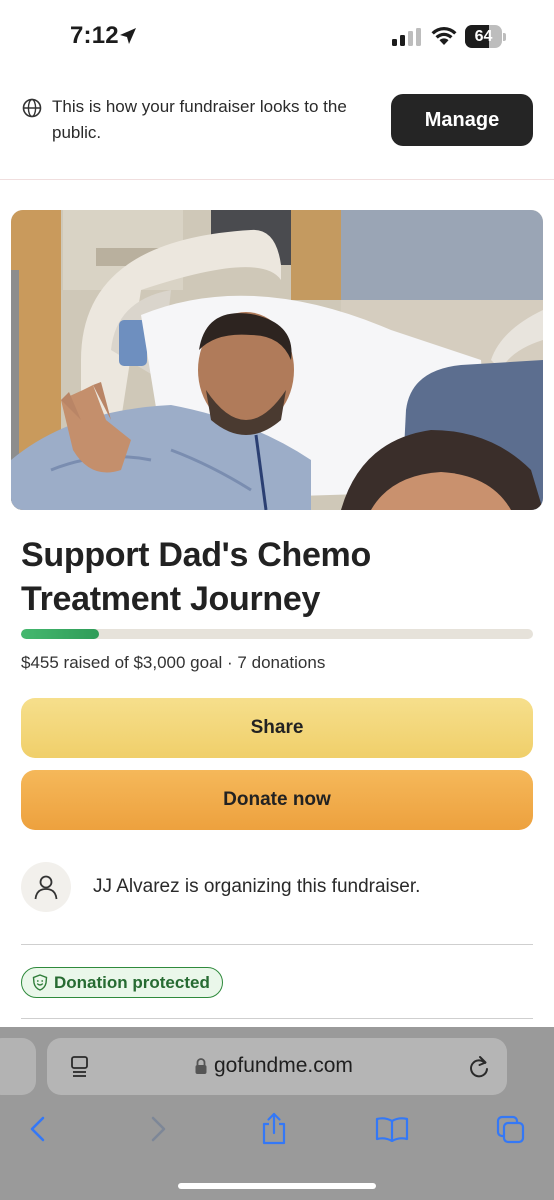 Image resolution: width=554 pixels, height=1200 pixels. I want to click on signal-icon, so click(406, 37).